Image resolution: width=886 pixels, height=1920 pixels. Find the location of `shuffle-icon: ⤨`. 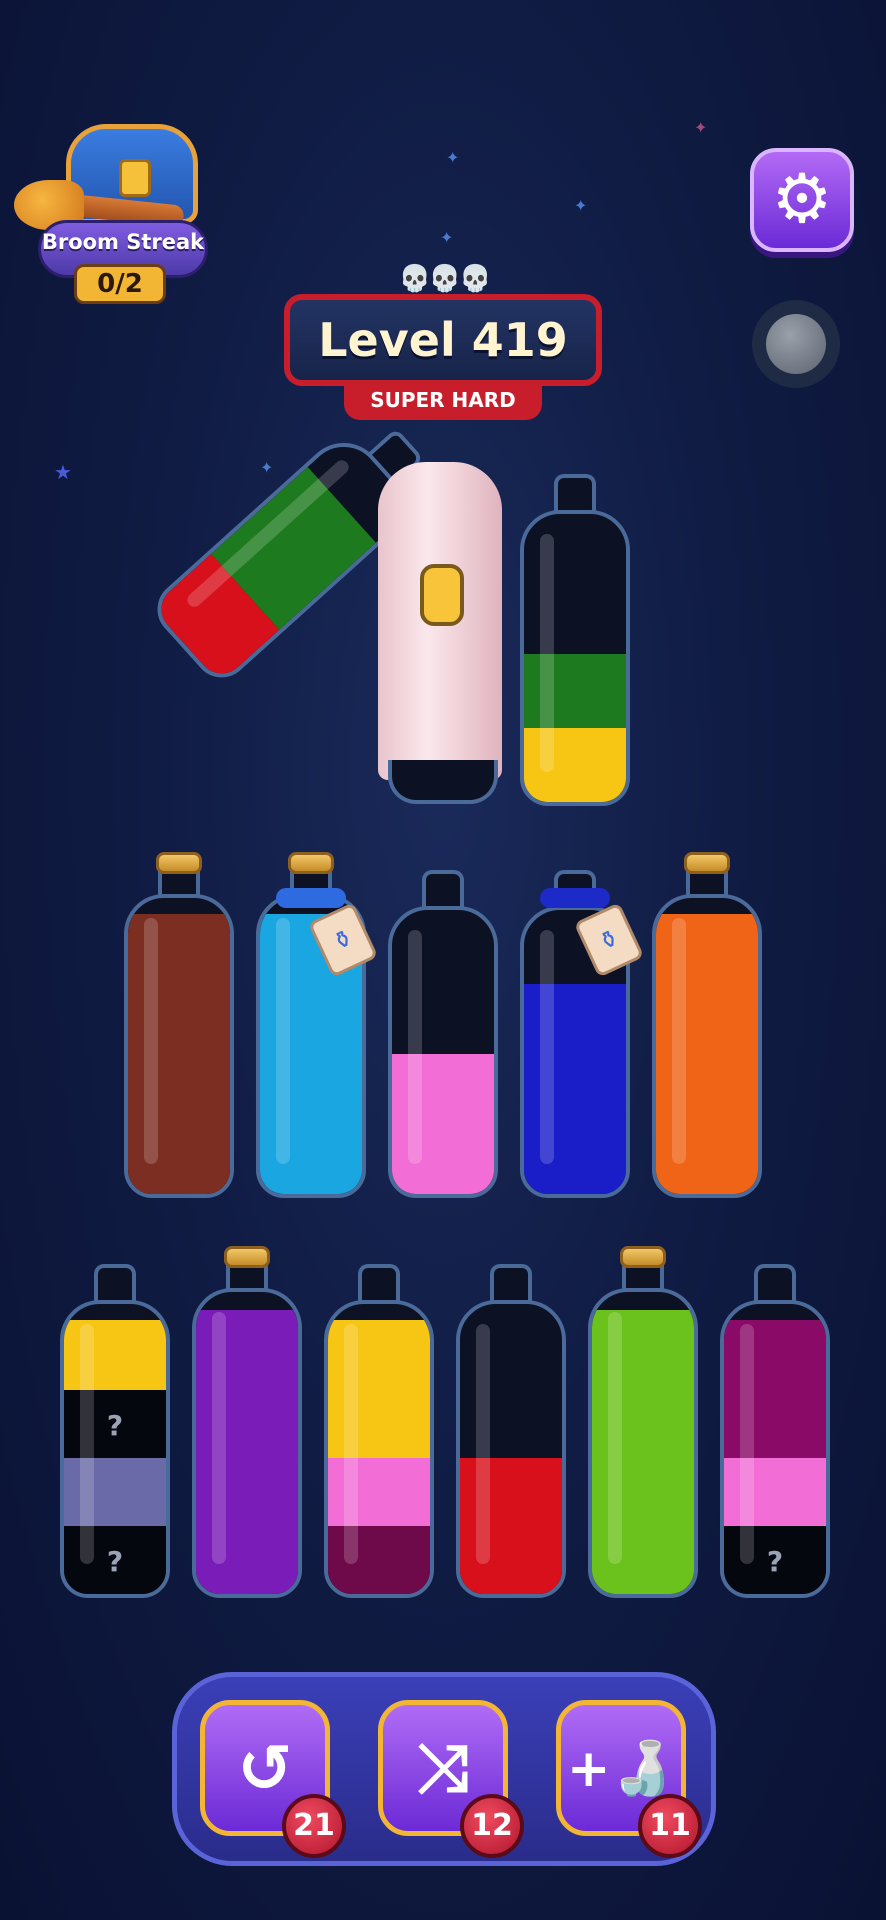

shuffle-icon: ⤨ is located at coordinates (443, 1767).